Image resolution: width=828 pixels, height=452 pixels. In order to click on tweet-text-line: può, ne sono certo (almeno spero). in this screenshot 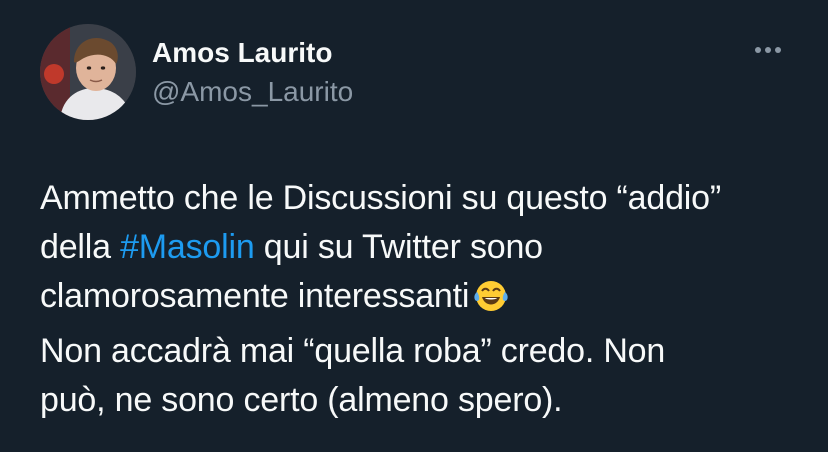, I will do `click(301, 400)`.